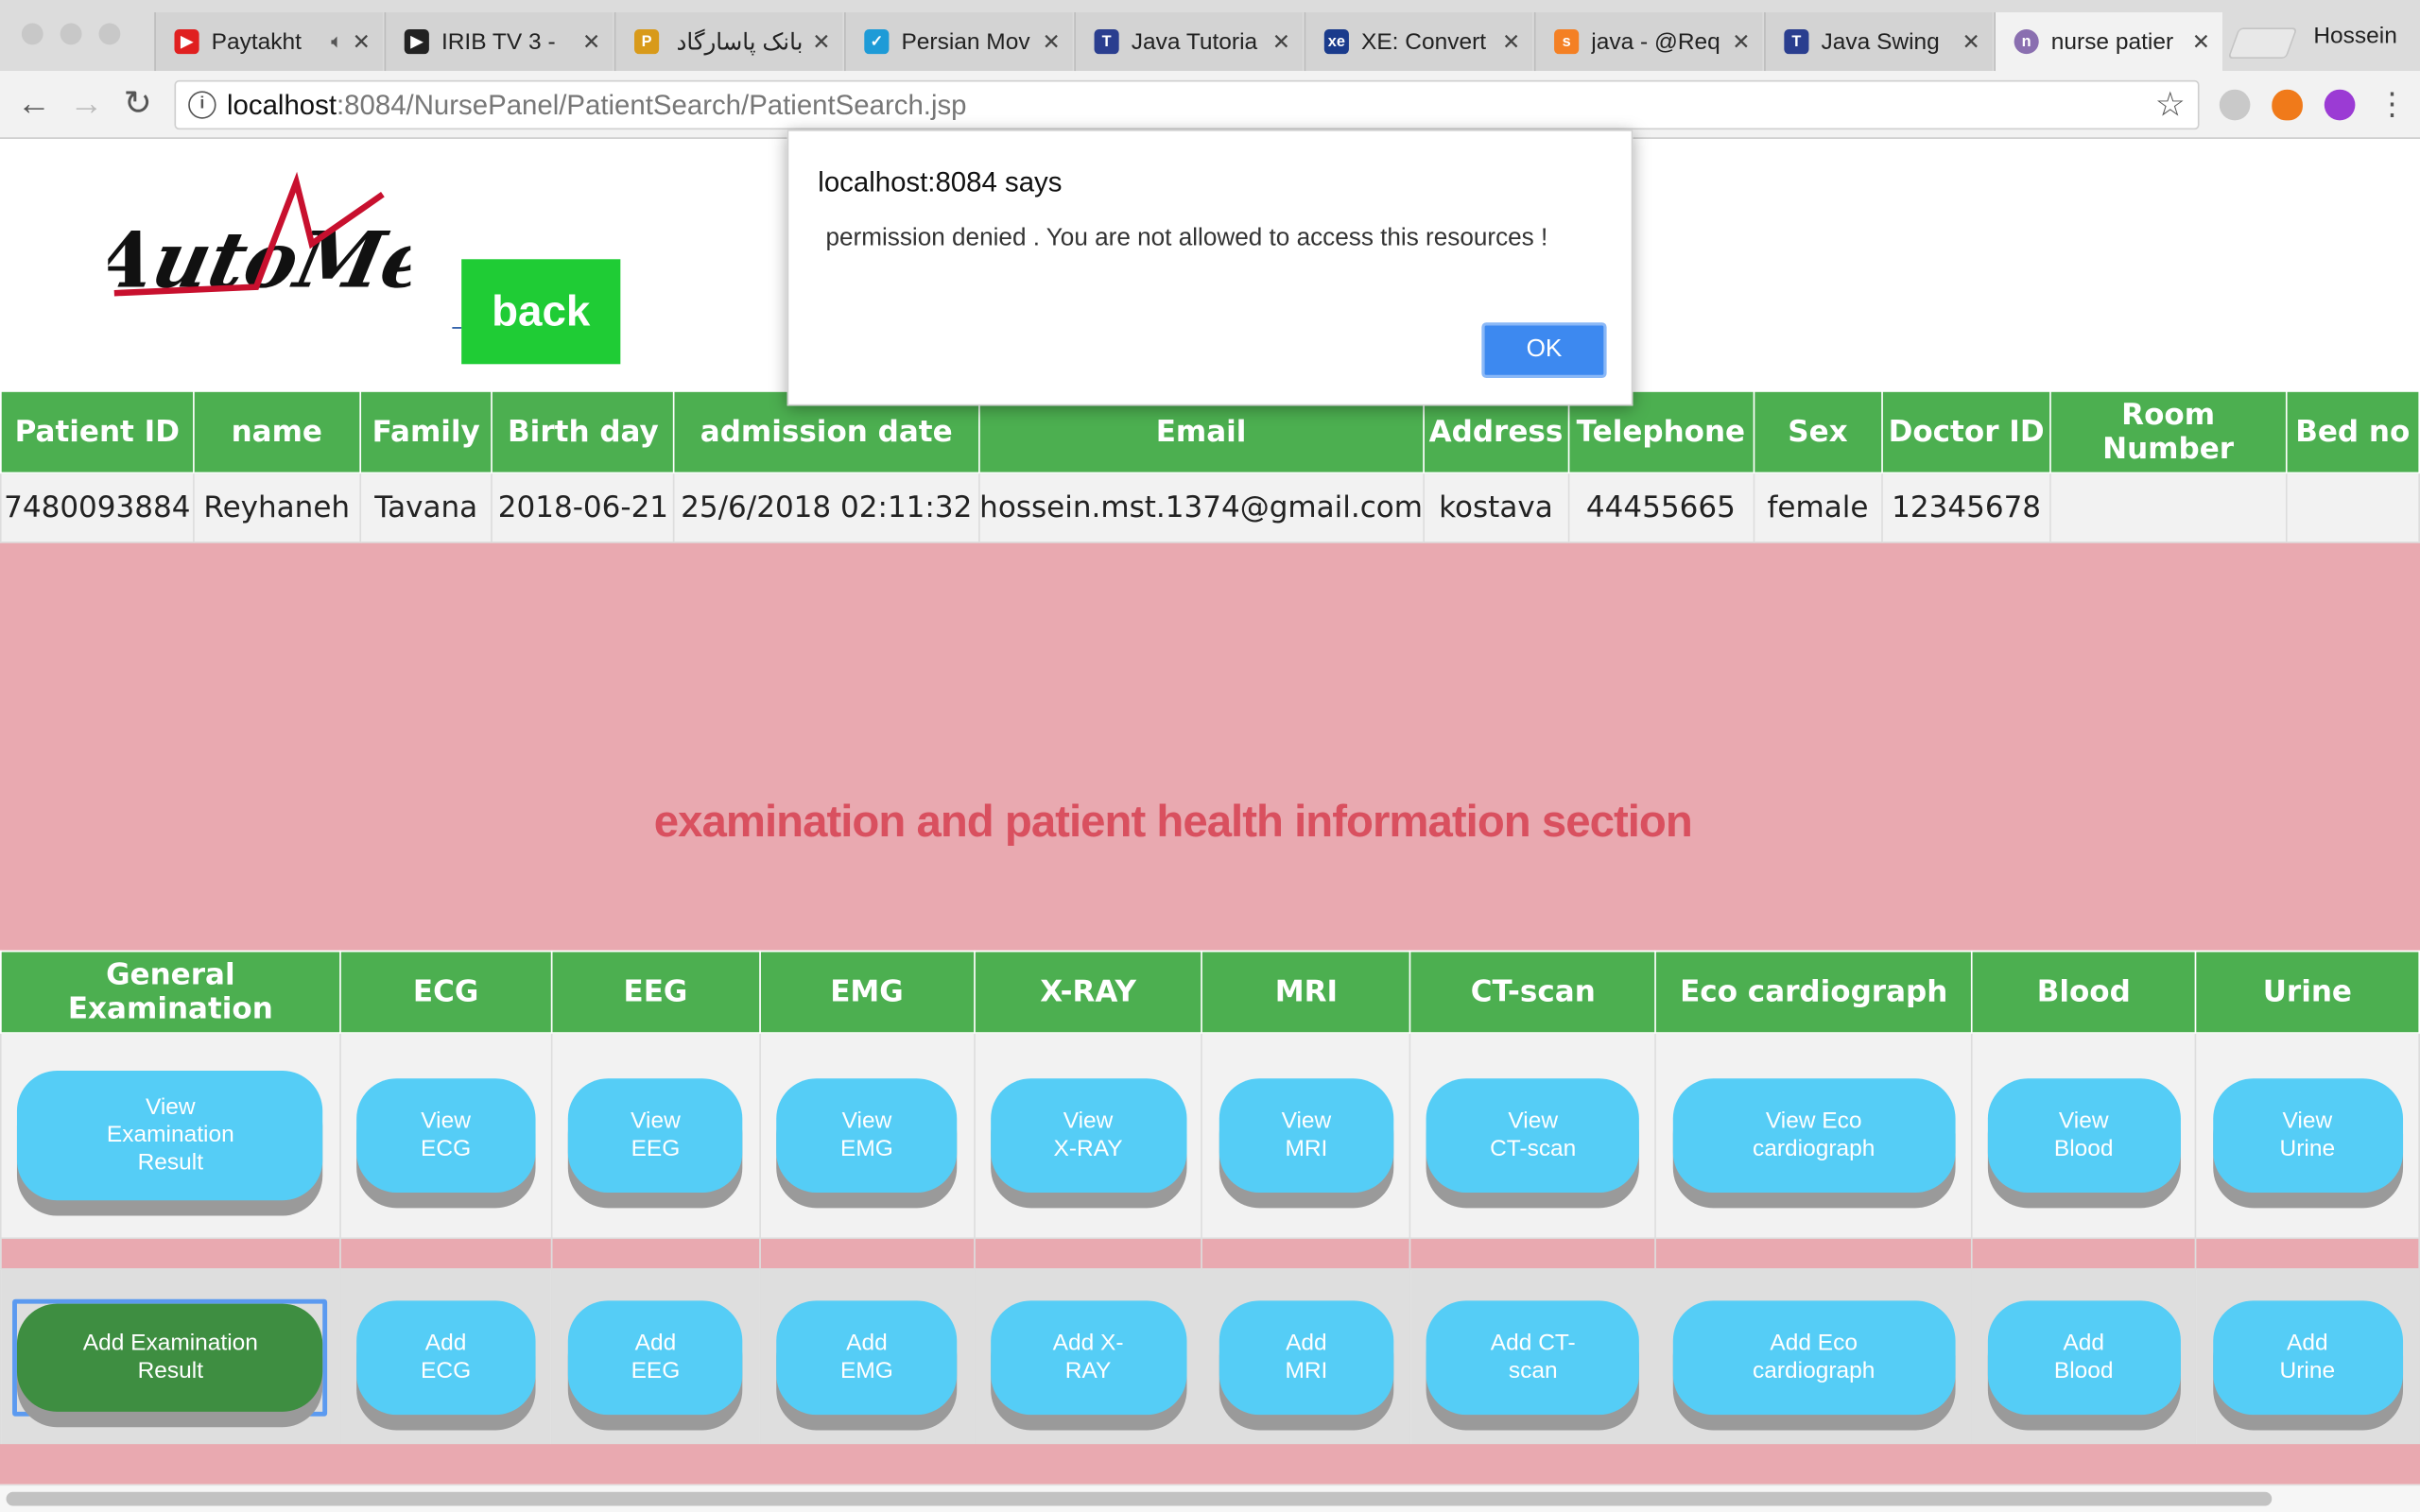  I want to click on add-examination-result-button: Add Examination Result, so click(170, 1357).